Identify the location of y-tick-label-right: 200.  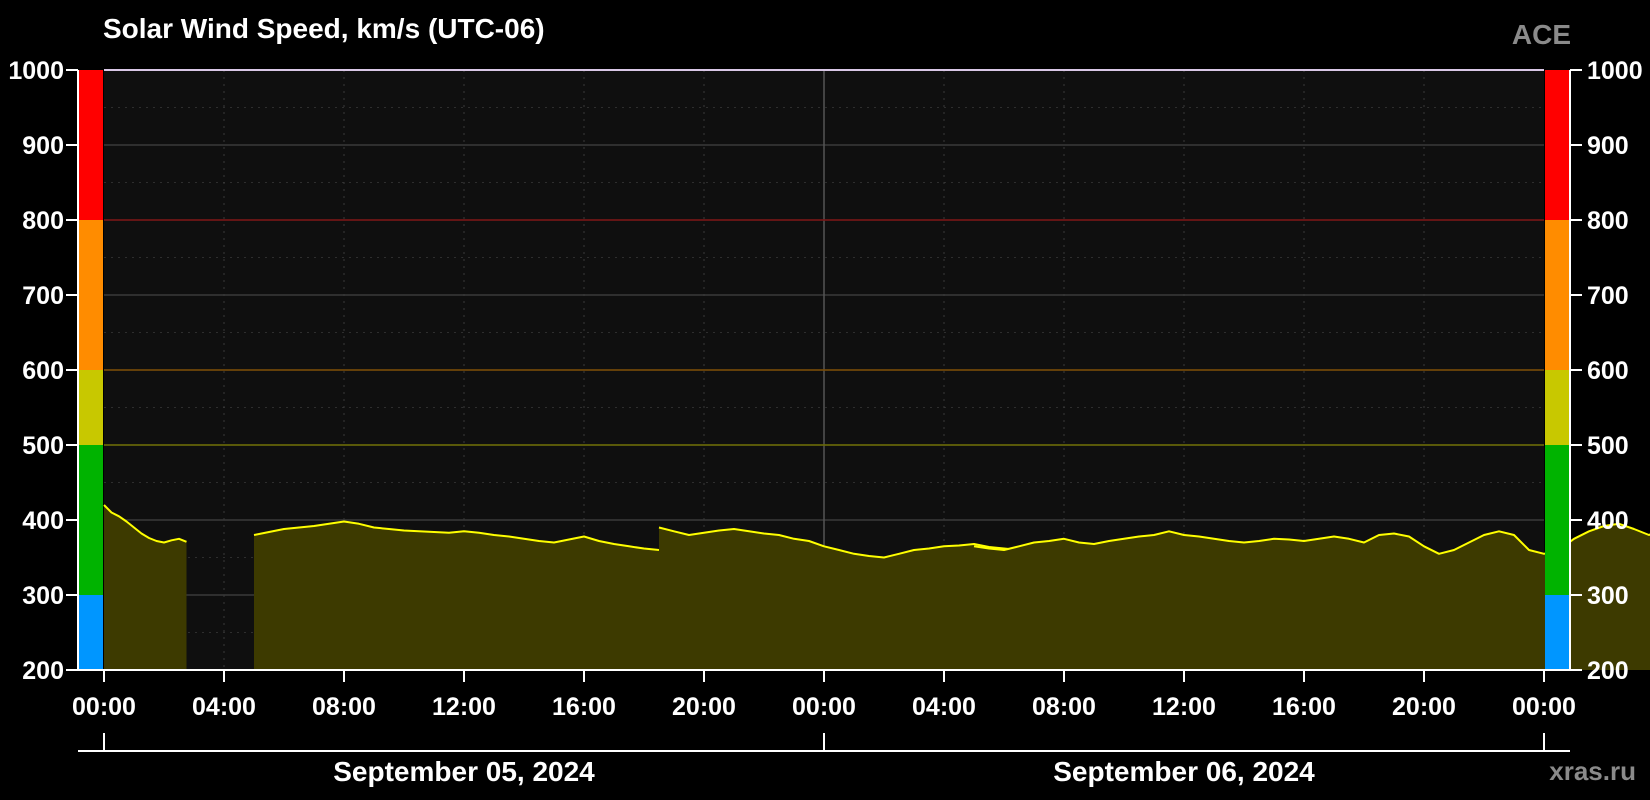
(1608, 671).